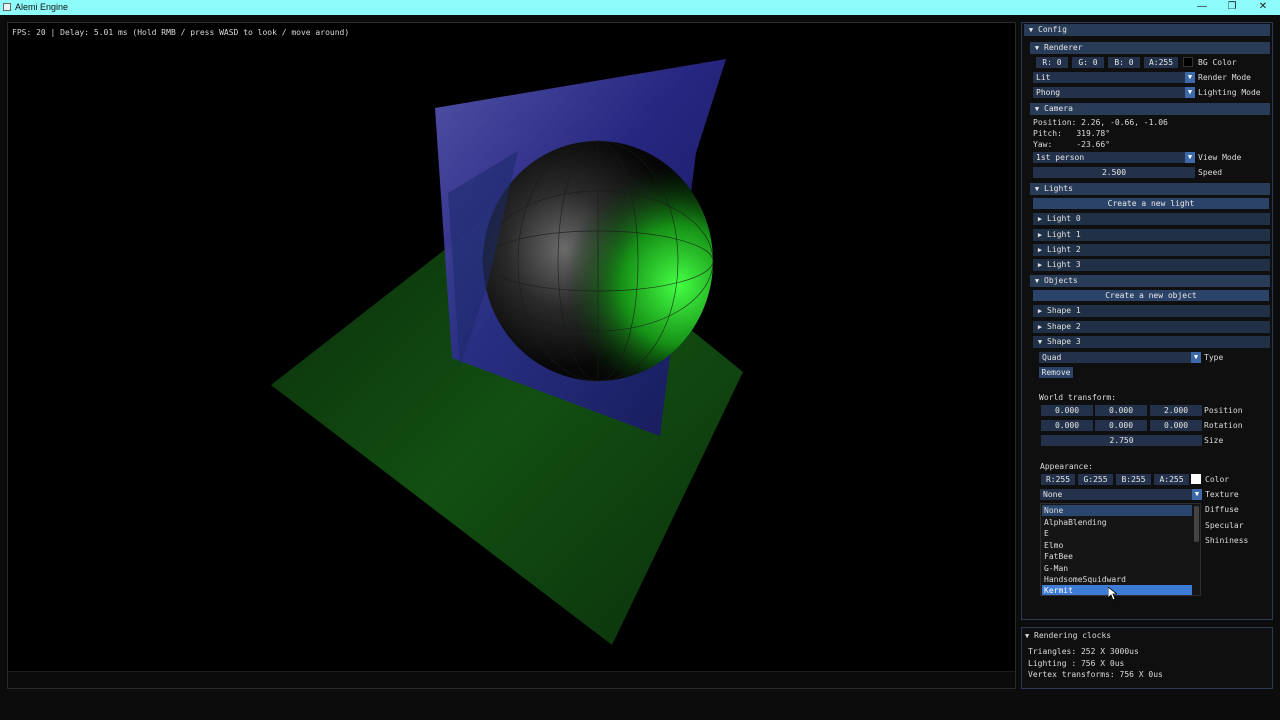 This screenshot has height=720, width=1280. Describe the element at coordinates (1263, 7) in the screenshot. I see `close-icon: ✕` at that location.